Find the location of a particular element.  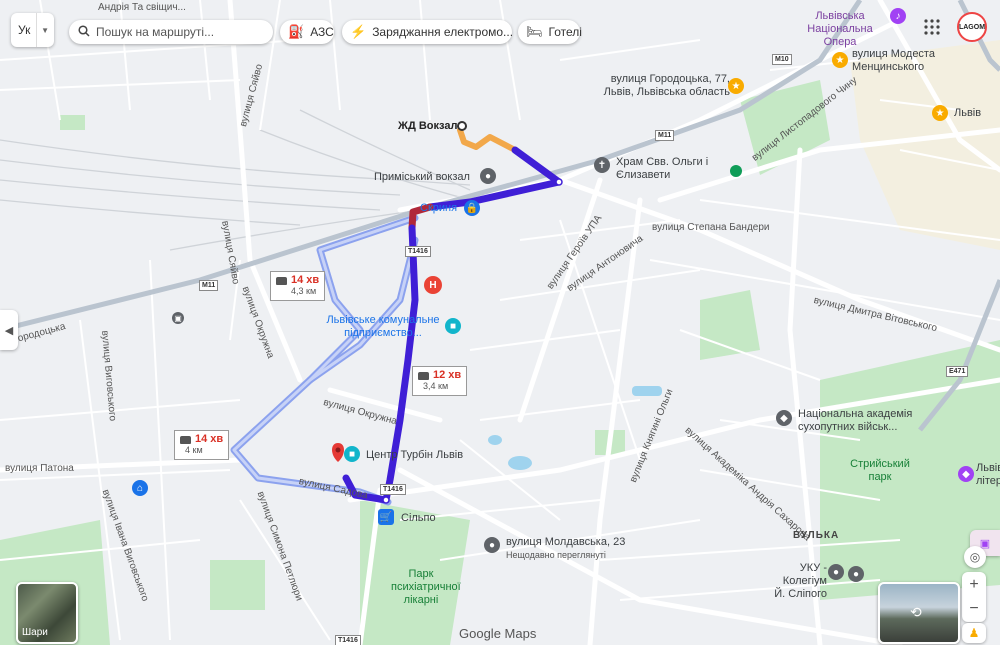

zoom-out-button: − is located at coordinates (973, 609).